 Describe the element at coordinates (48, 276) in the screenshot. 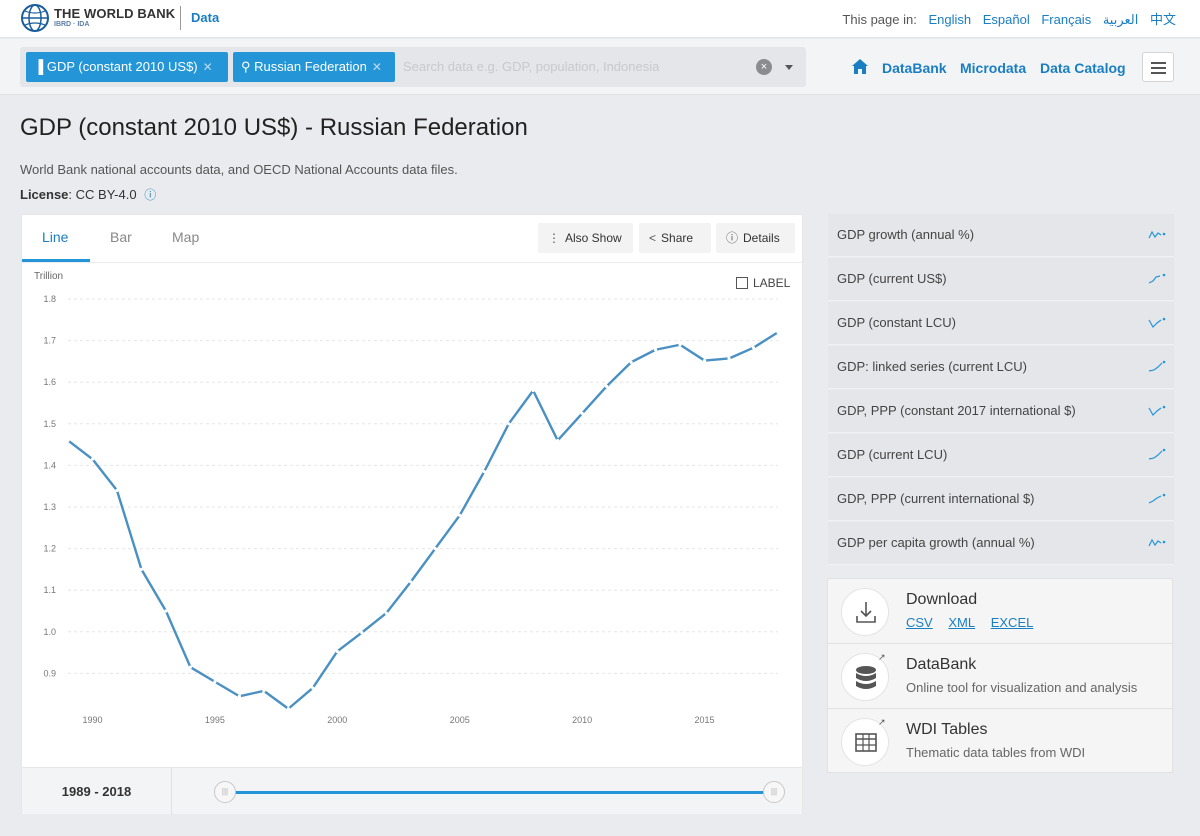

I see `y-unit-label: Trillion` at that location.